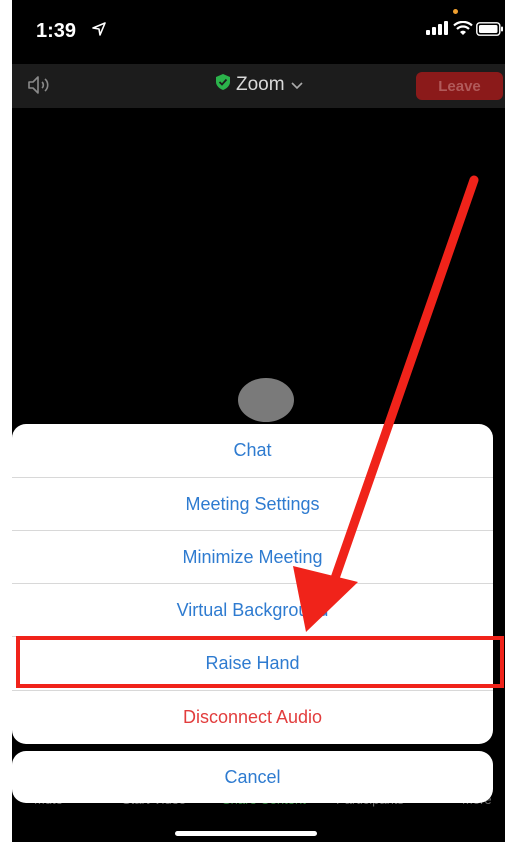 This screenshot has width=505, height=842. Describe the element at coordinates (246, 833) in the screenshot. I see `home-indicator` at that location.